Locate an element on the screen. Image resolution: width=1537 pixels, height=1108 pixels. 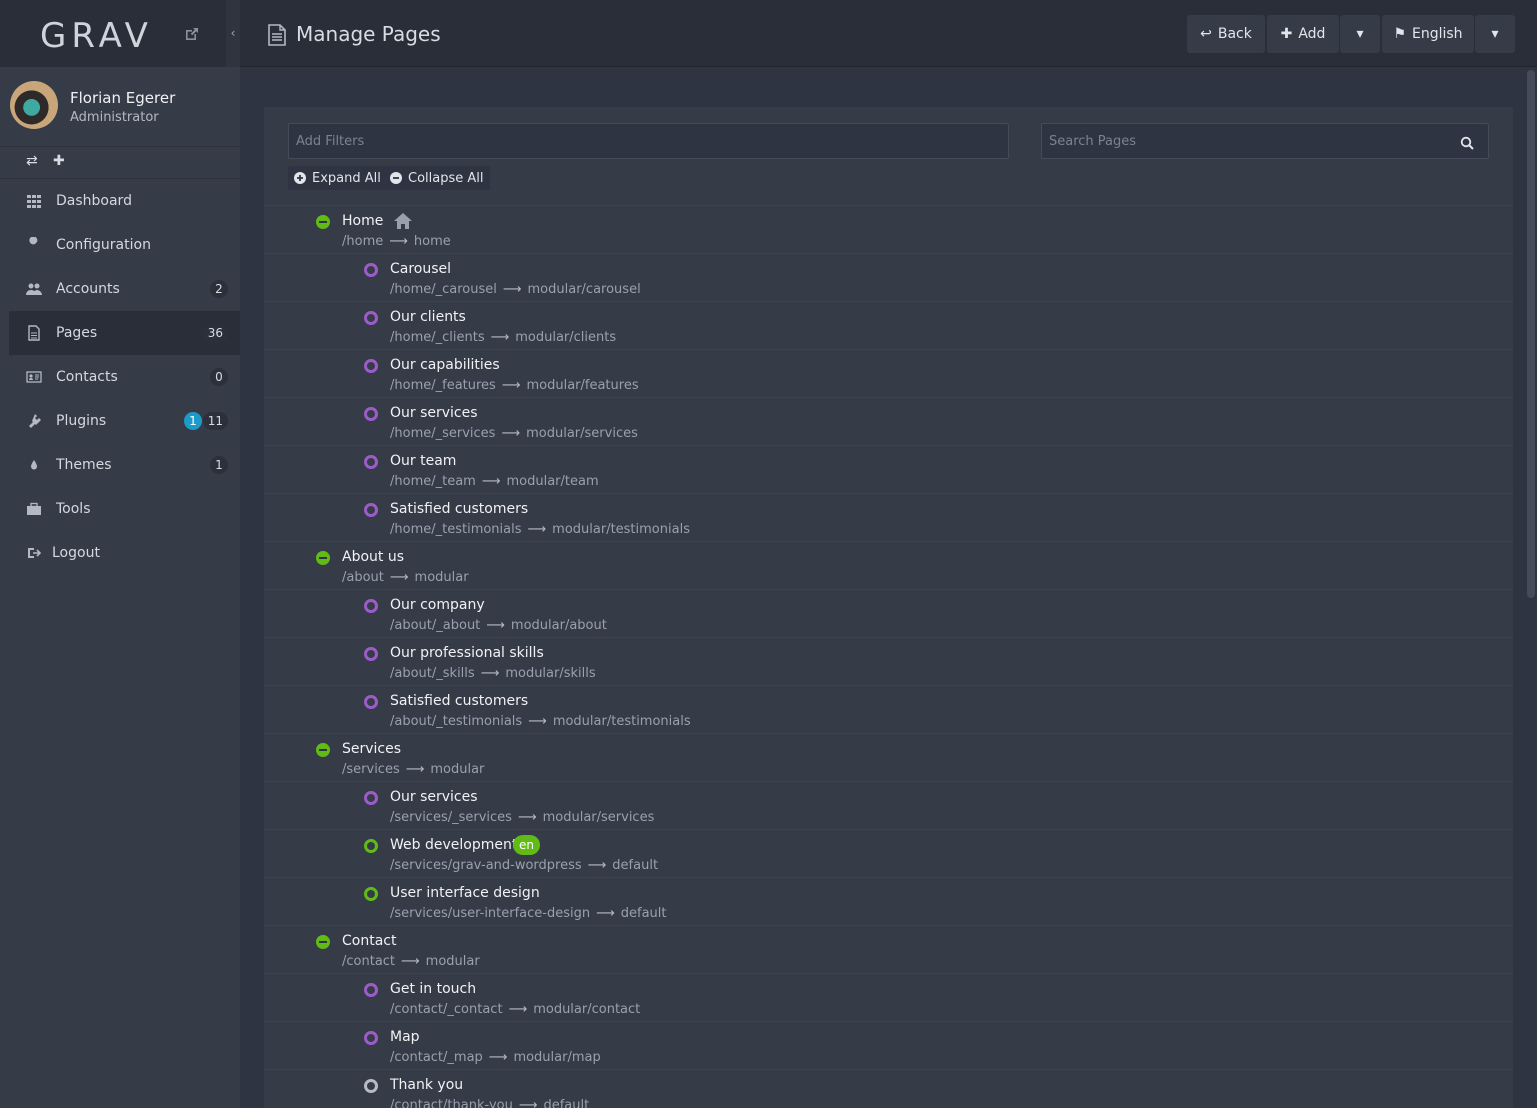
sidebar-item-pages: Pages 36 is located at coordinates (124, 333).